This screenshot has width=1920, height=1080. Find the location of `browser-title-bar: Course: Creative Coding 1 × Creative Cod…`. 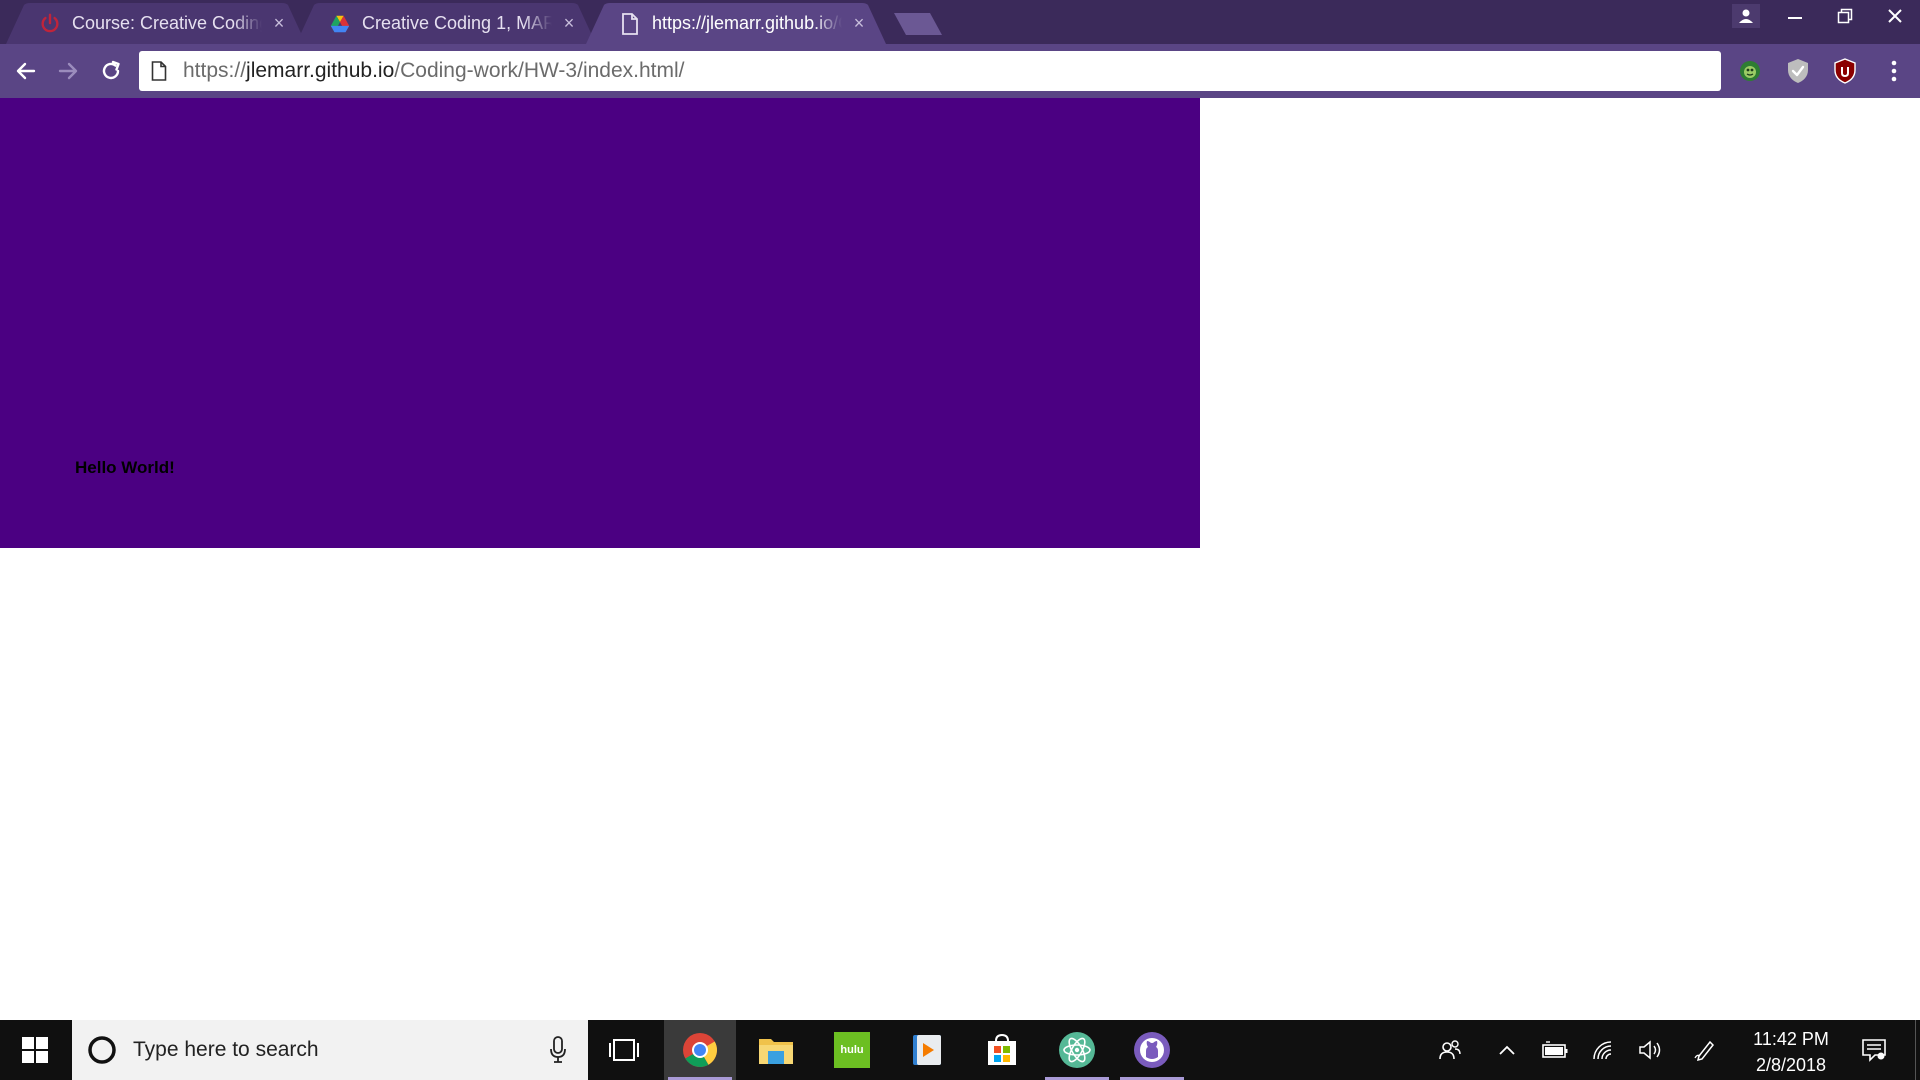

browser-title-bar: Course: Creative Coding 1 × Creative Cod… is located at coordinates (960, 22).